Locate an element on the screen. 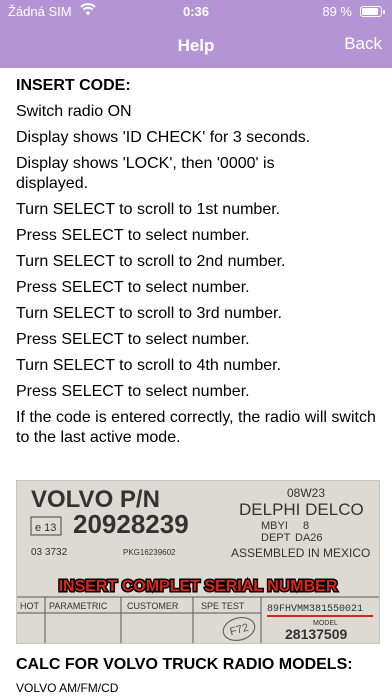 The height and width of the screenshot is (696, 392). instruction-line: Turn SELECT to scroll to 3rd number. is located at coordinates (149, 313).